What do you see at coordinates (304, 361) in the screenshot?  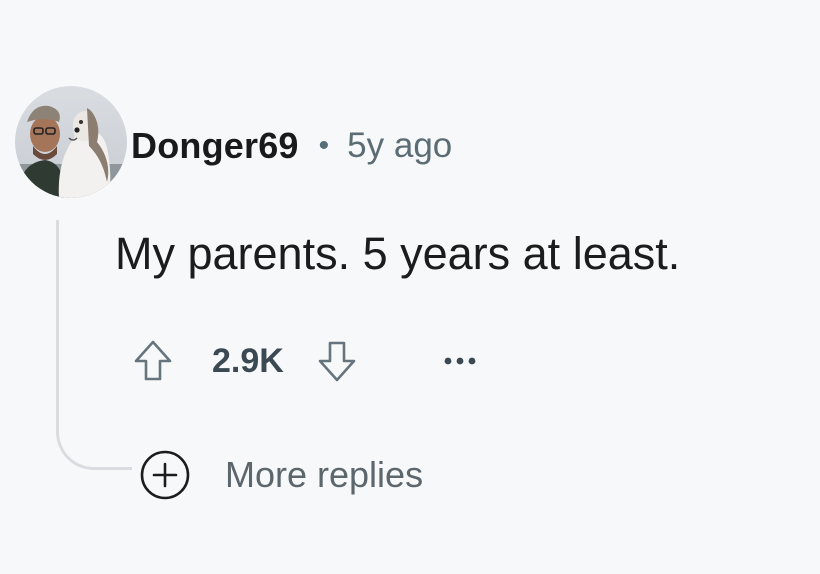 I see `comment-actions: 2.9K` at bounding box center [304, 361].